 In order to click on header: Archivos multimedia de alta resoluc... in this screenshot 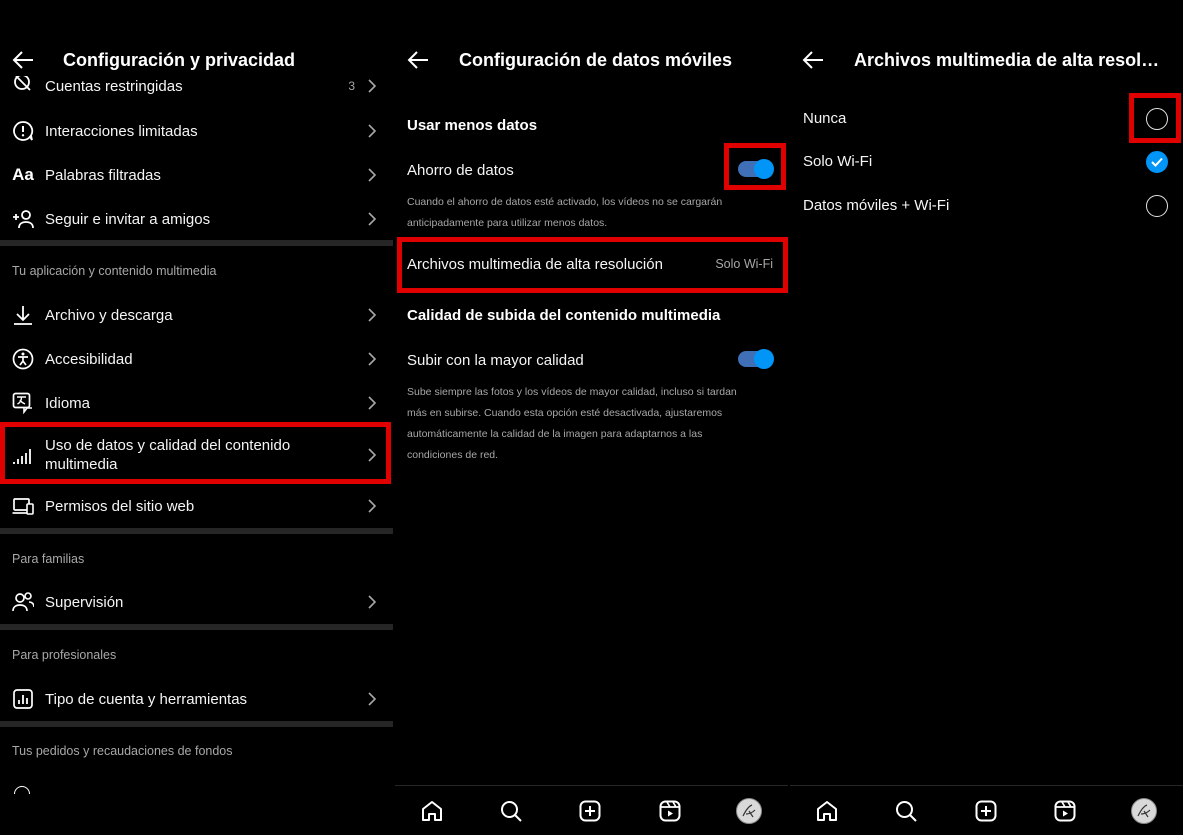, I will do `click(986, 60)`.